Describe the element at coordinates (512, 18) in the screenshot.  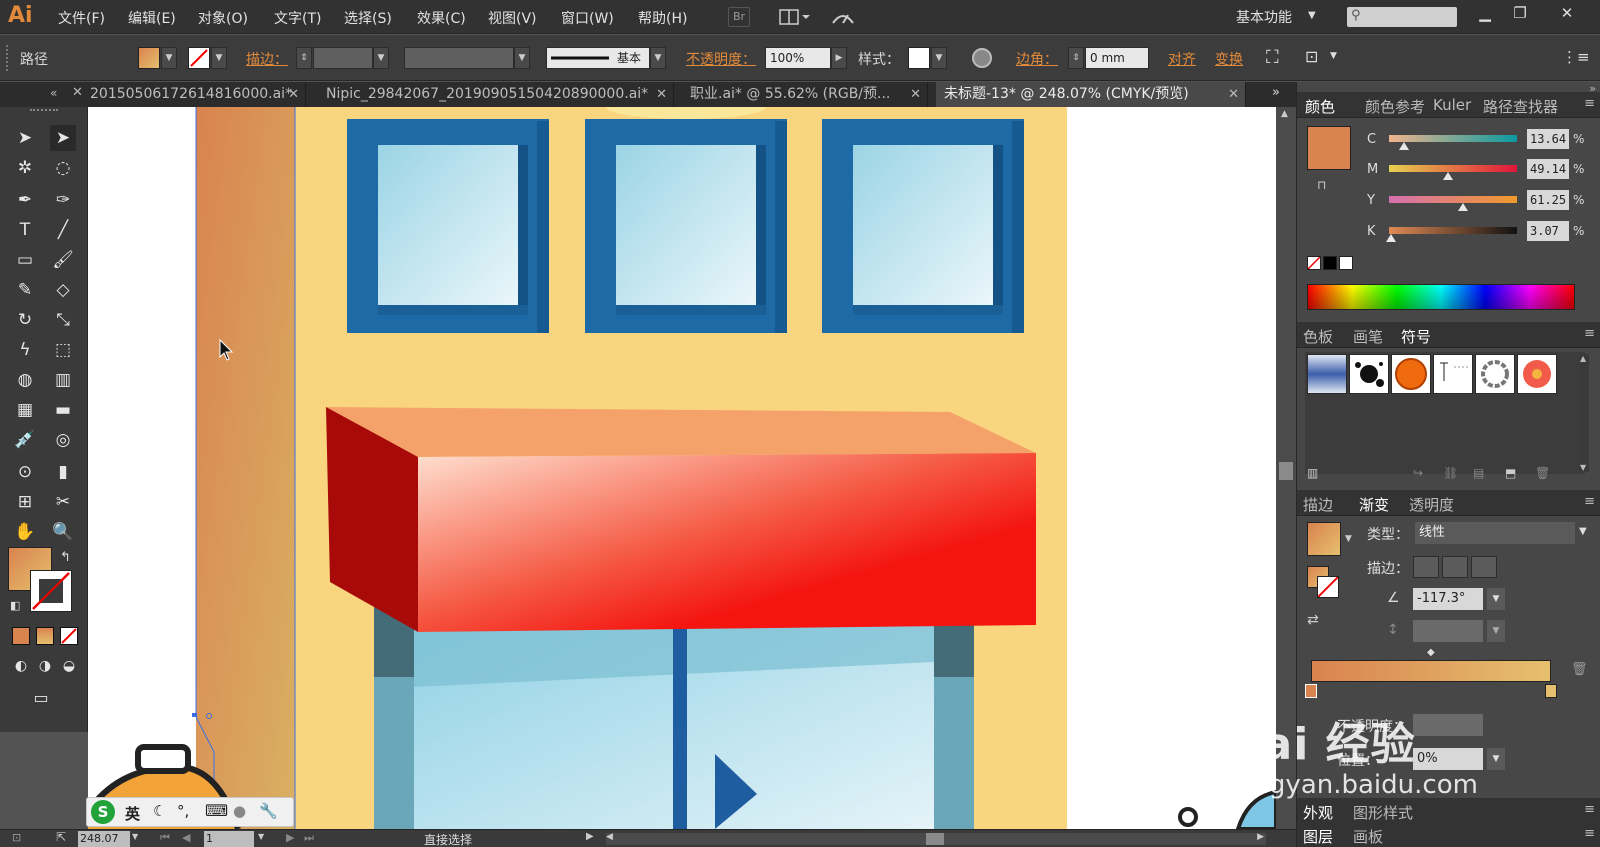
I see `menu-view: 视图(V)` at that location.